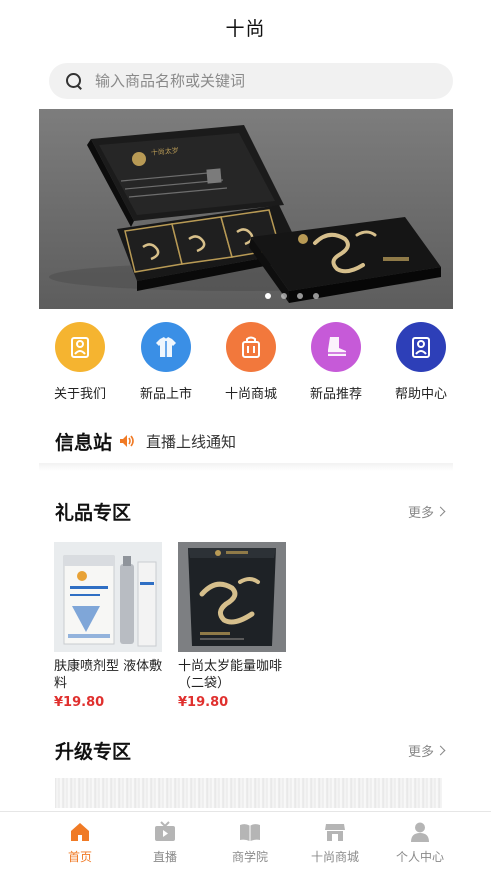 The height and width of the screenshot is (877, 491). What do you see at coordinates (419, 857) in the screenshot?
I see `tab-label: 个人中心` at bounding box center [419, 857].